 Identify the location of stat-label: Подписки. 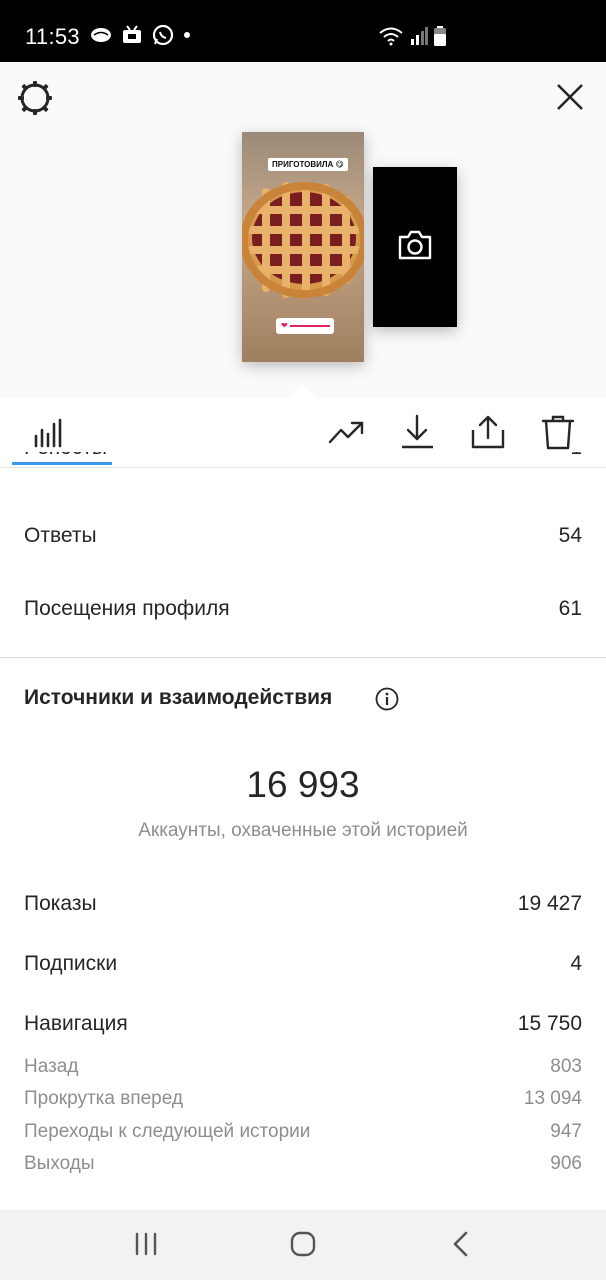
(71, 963).